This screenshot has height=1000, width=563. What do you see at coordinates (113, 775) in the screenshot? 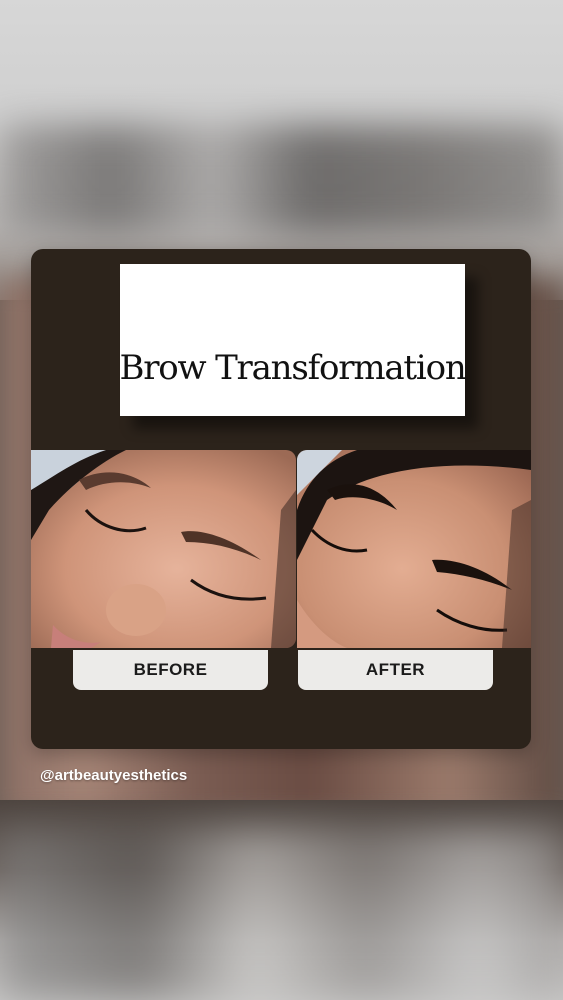
I see `account-handle: @artbeautyesthetics` at bounding box center [113, 775].